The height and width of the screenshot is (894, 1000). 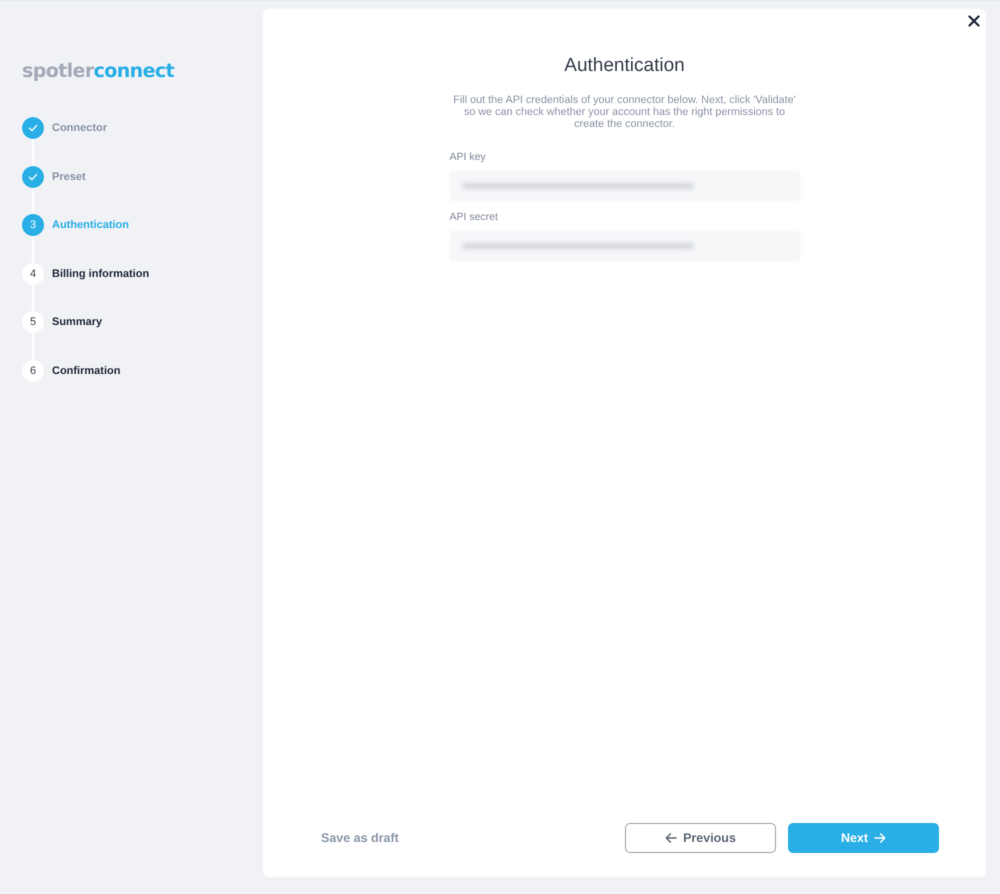 What do you see at coordinates (624, 66) in the screenshot?
I see `dialog-title: Authentication` at bounding box center [624, 66].